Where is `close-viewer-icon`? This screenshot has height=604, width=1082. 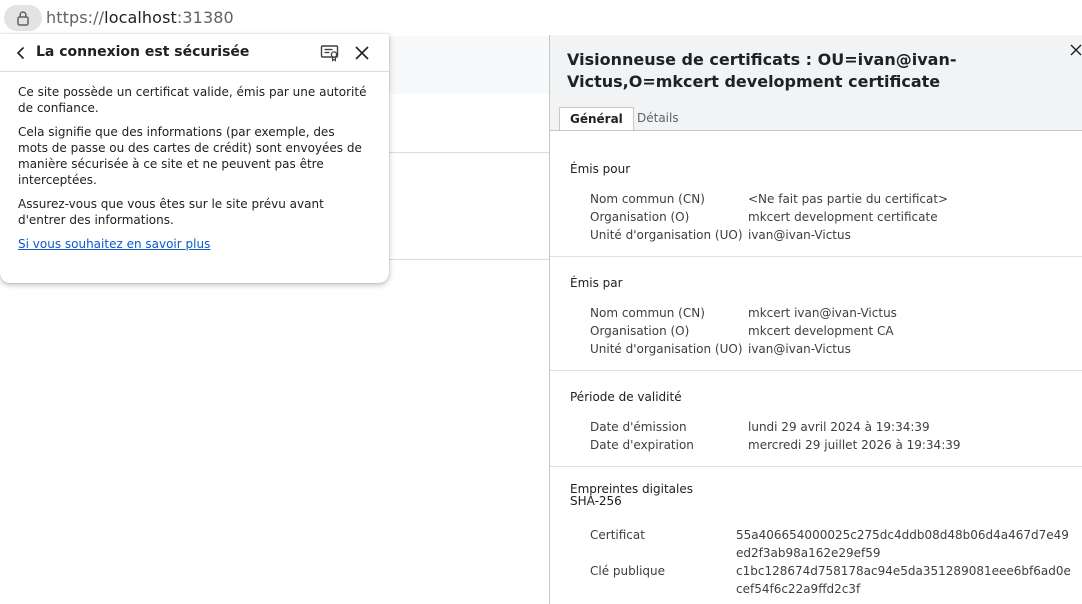 close-viewer-icon is located at coordinates (1075, 49).